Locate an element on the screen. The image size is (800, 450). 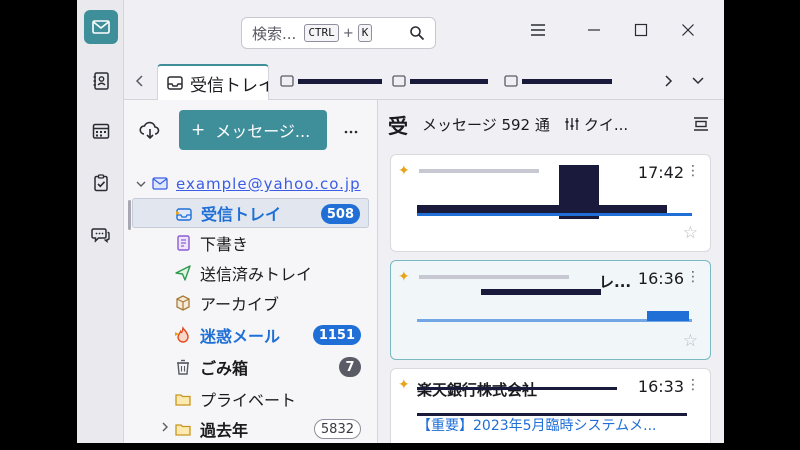
list-display-options-icon is located at coordinates (701, 124).